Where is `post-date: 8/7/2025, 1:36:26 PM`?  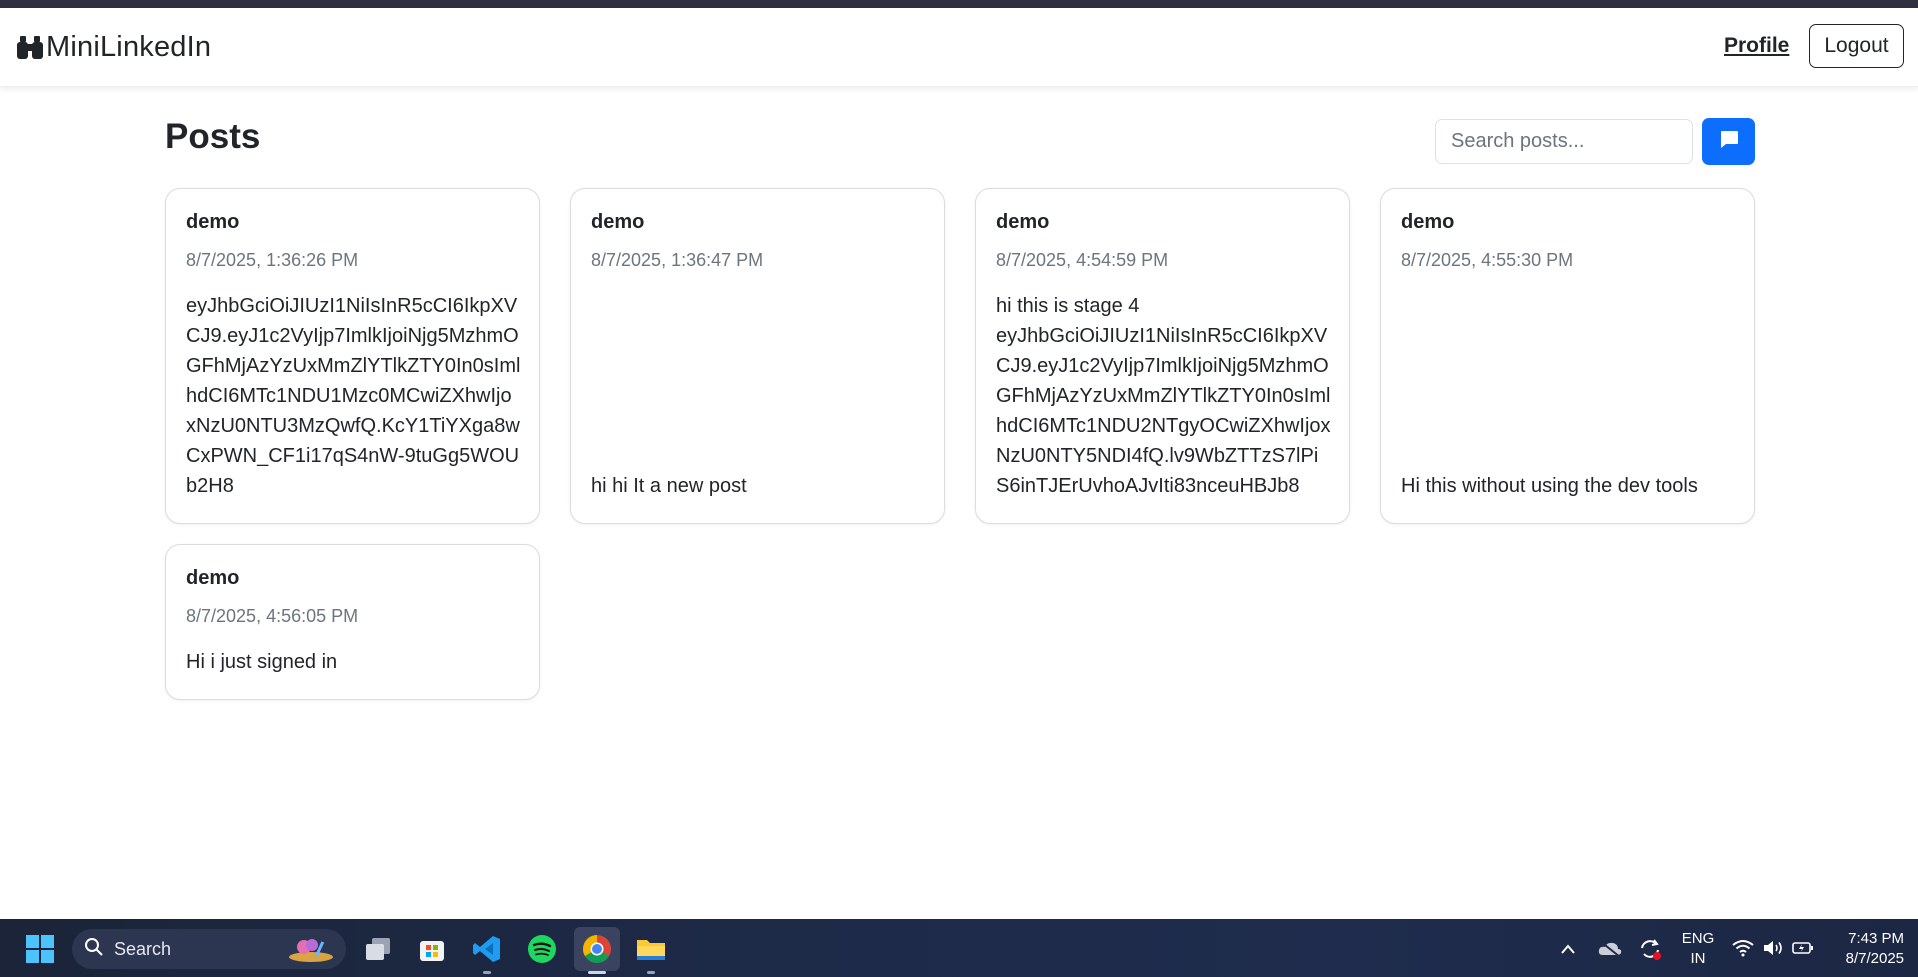
post-date: 8/7/2025, 1:36:26 PM is located at coordinates (272, 260).